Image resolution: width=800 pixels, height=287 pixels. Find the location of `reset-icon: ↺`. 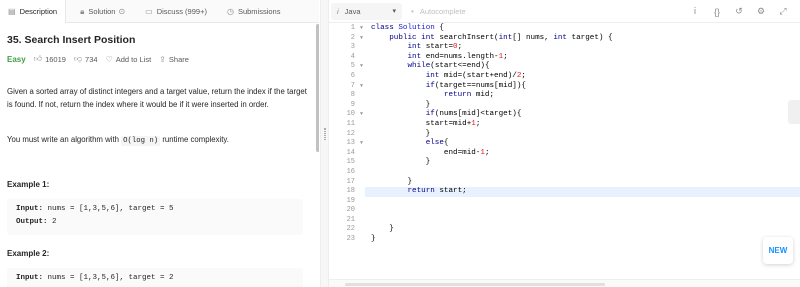

reset-icon: ↺ is located at coordinates (739, 11).